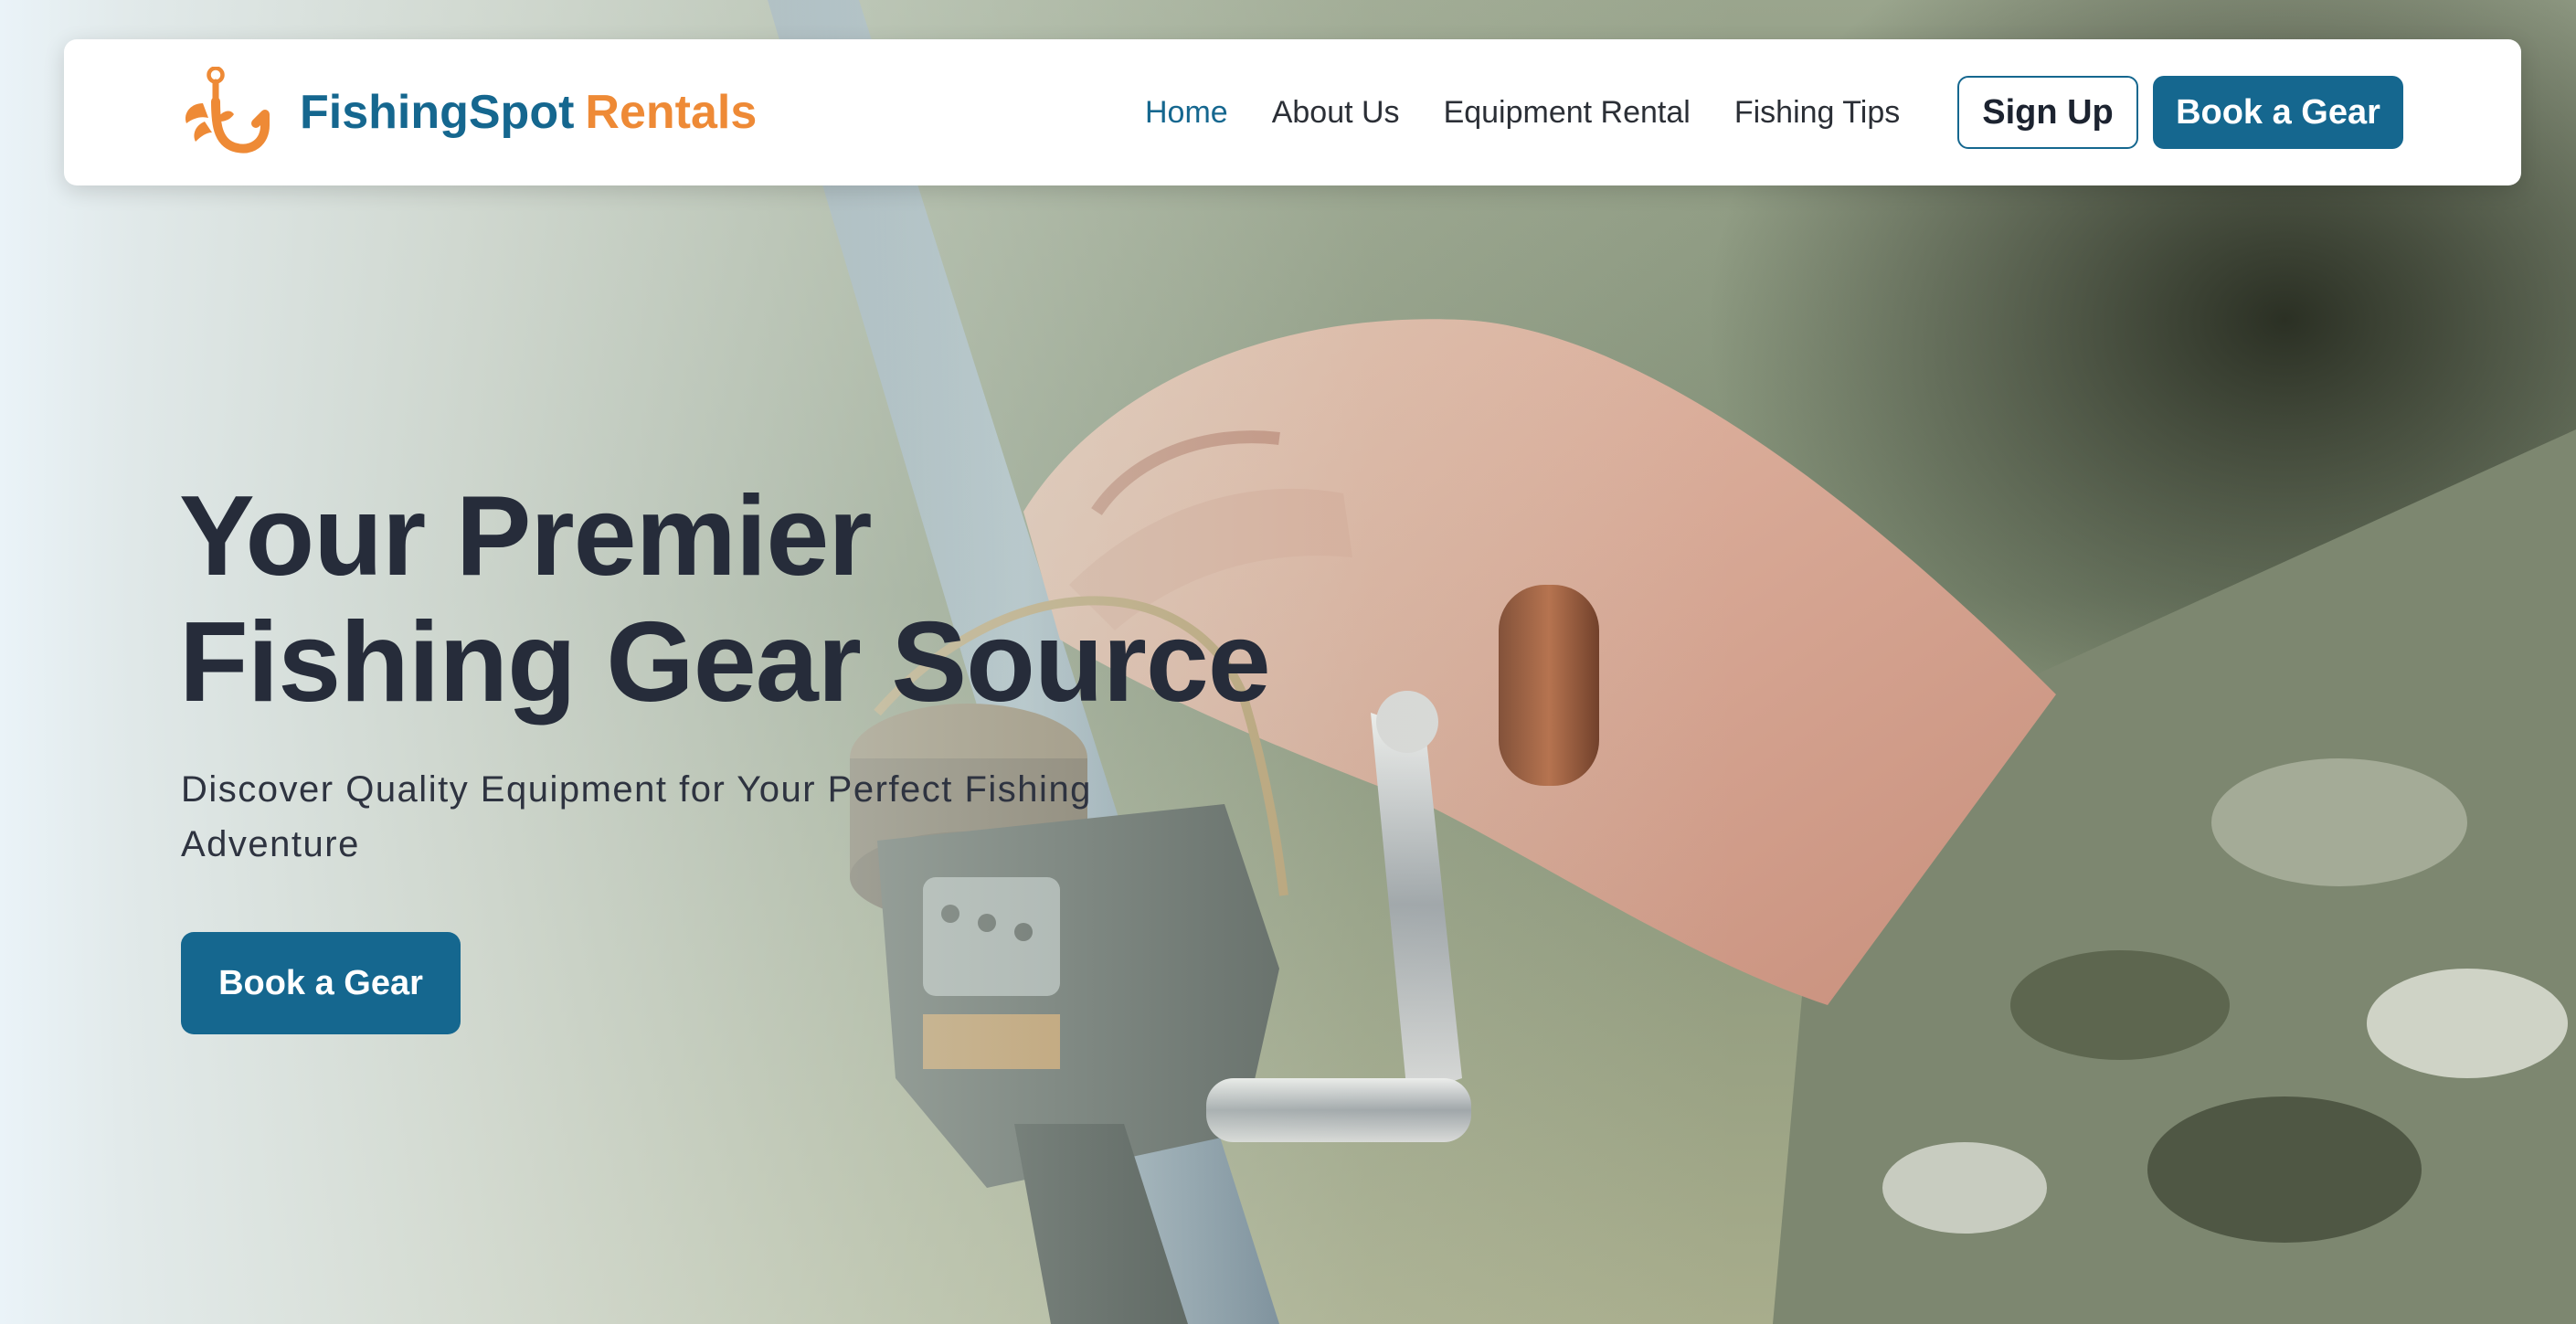  I want to click on brand-logo: FishingSpot Rentals, so click(469, 112).